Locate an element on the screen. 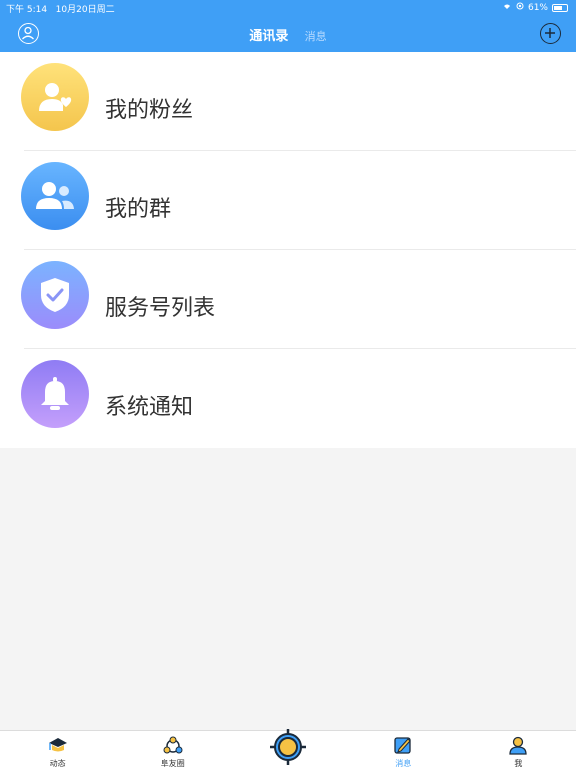  status-date: 10月20日周二 is located at coordinates (85, 10).